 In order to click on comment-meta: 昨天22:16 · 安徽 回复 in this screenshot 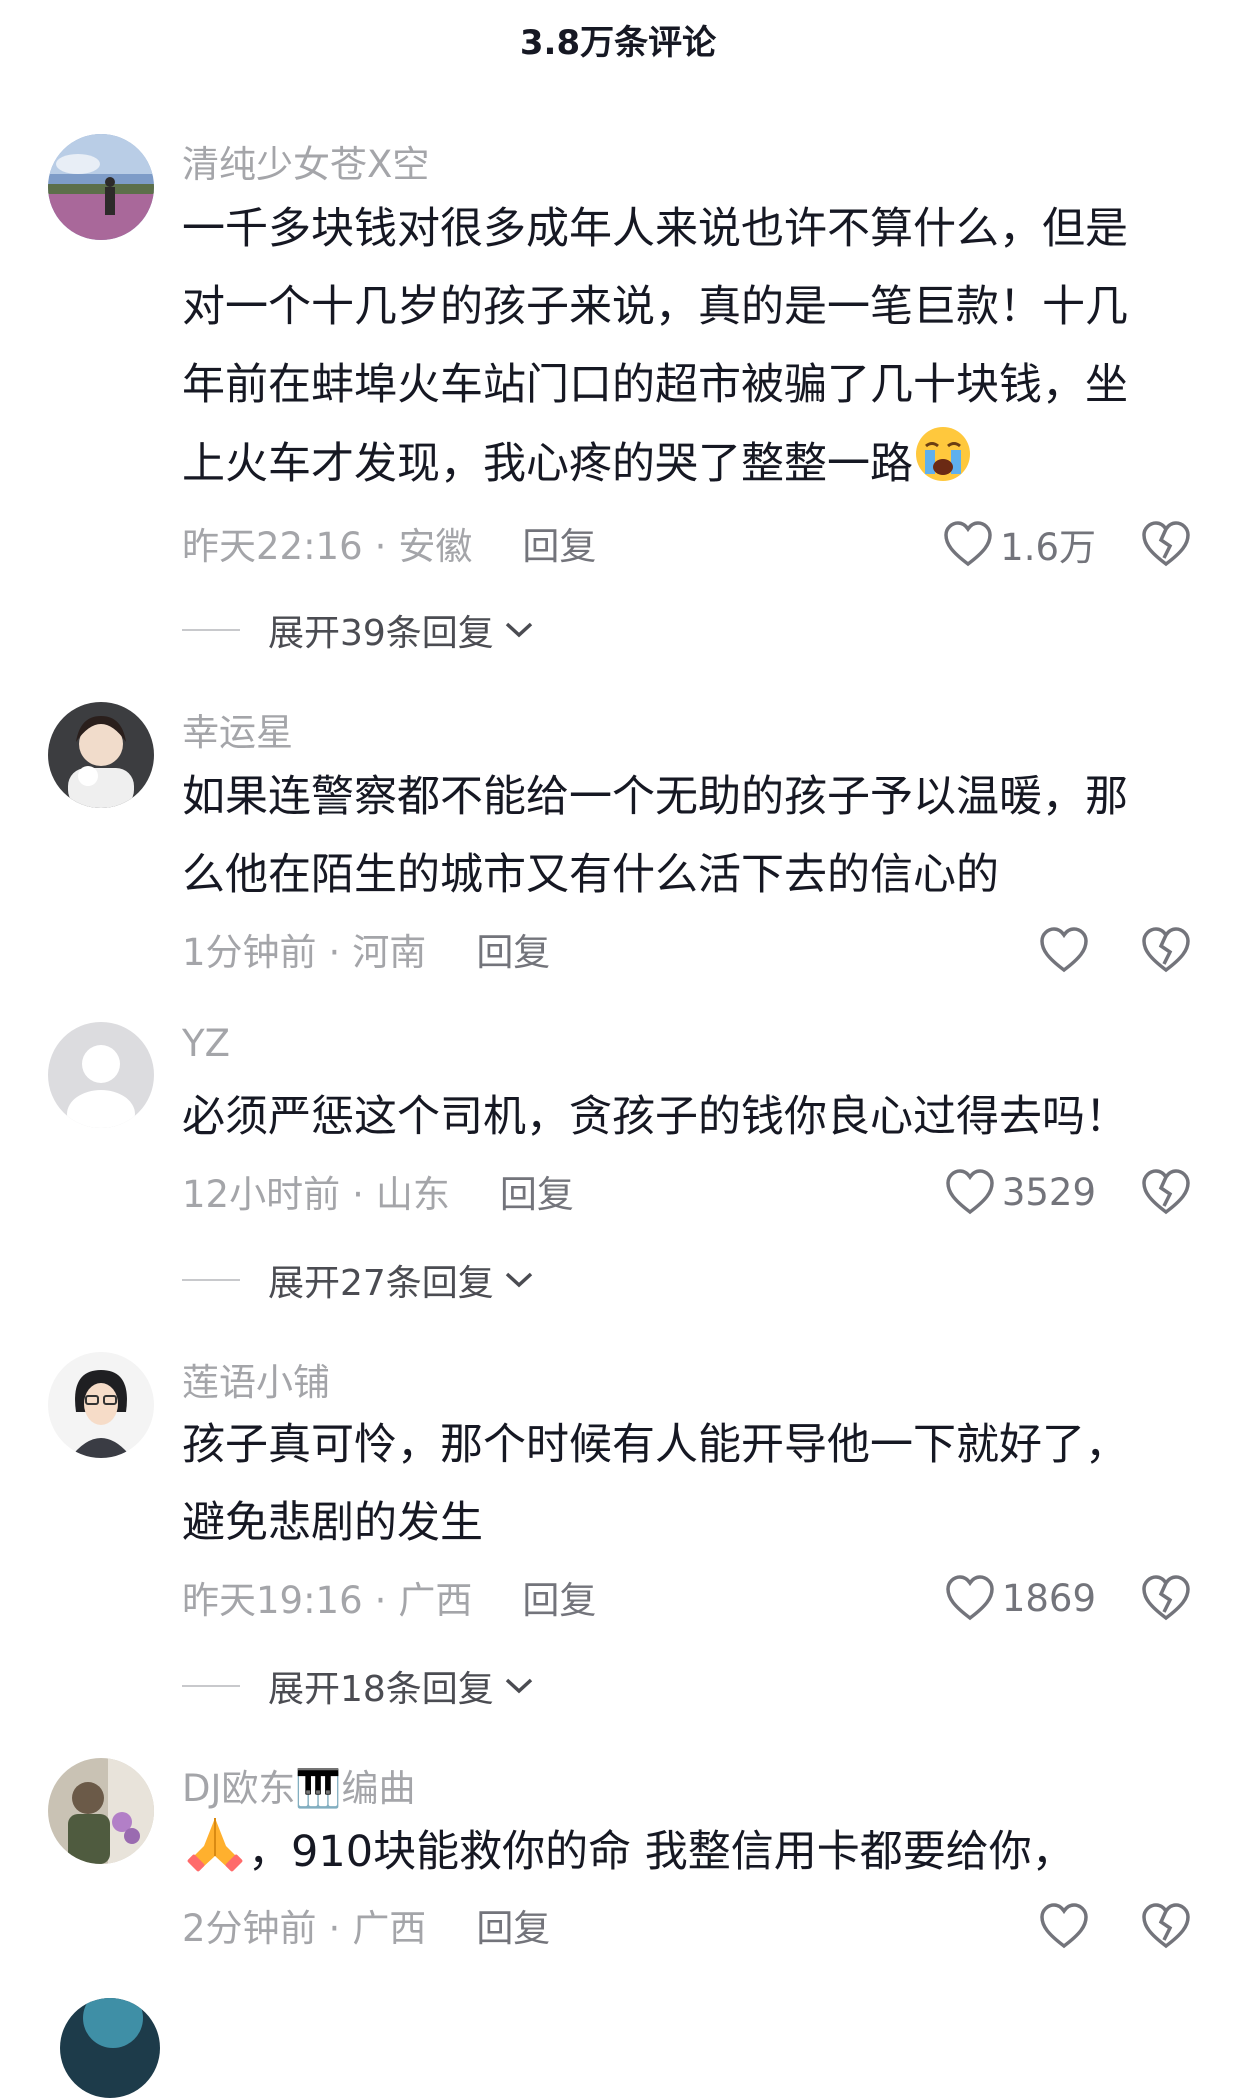, I will do `click(389, 543)`.